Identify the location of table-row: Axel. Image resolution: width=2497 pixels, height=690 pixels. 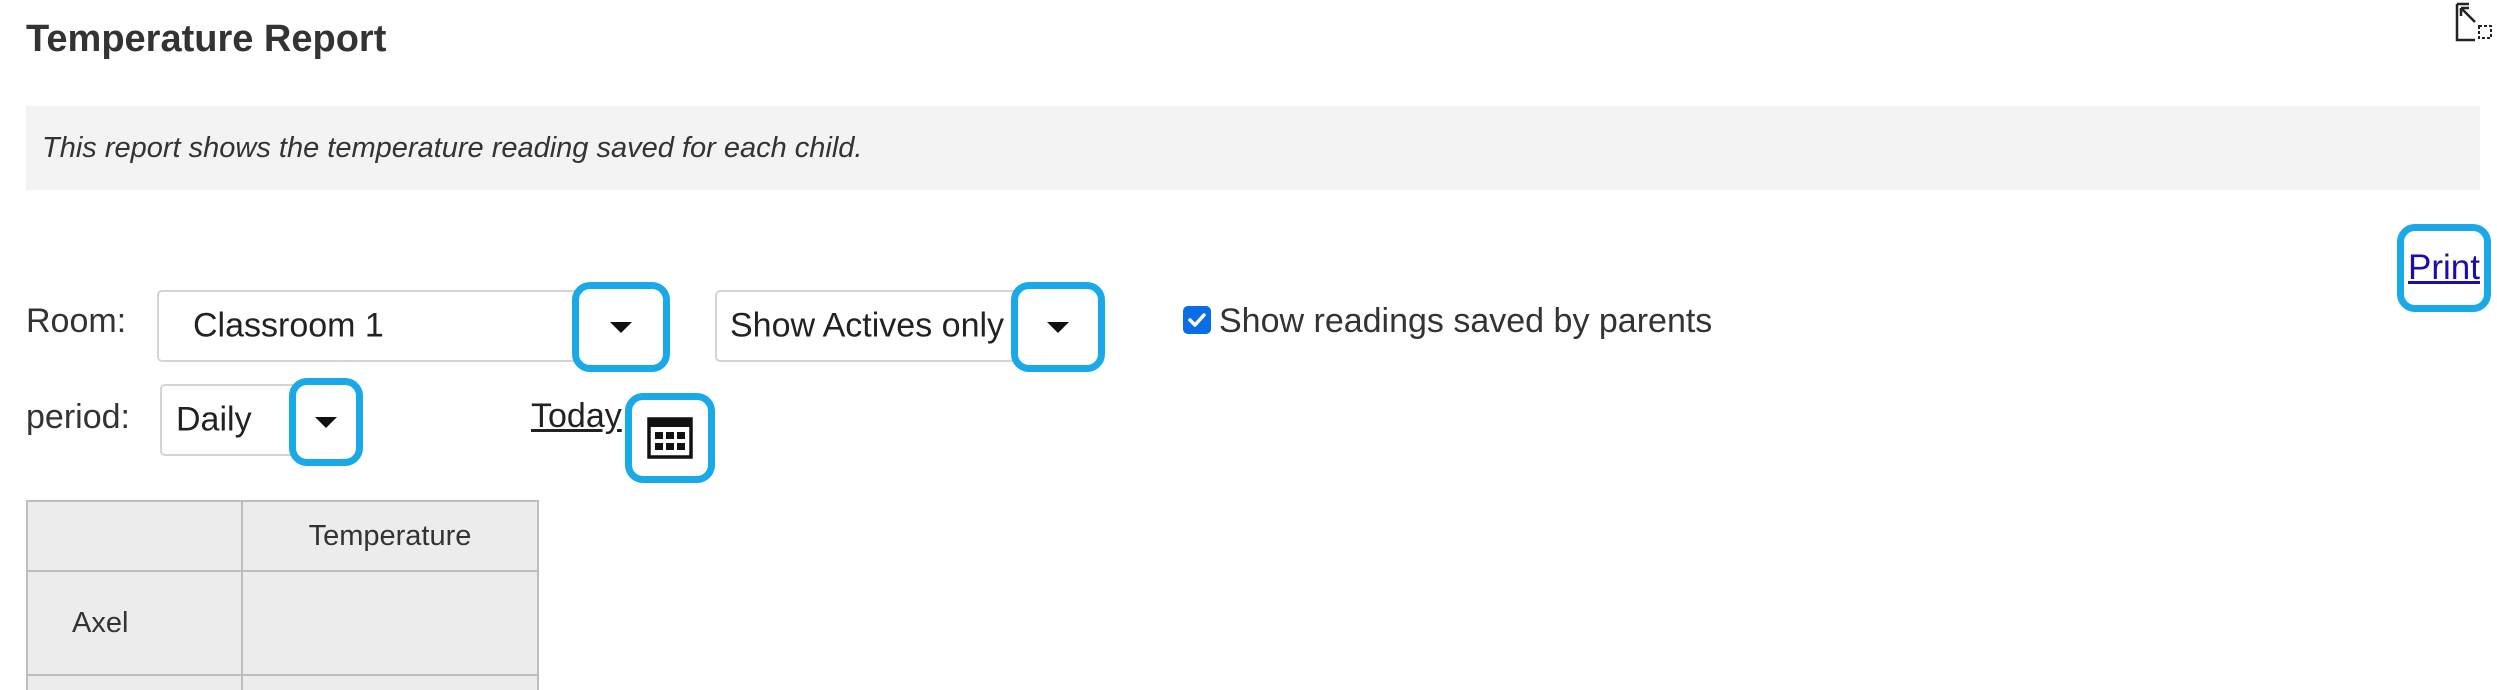
(282, 623).